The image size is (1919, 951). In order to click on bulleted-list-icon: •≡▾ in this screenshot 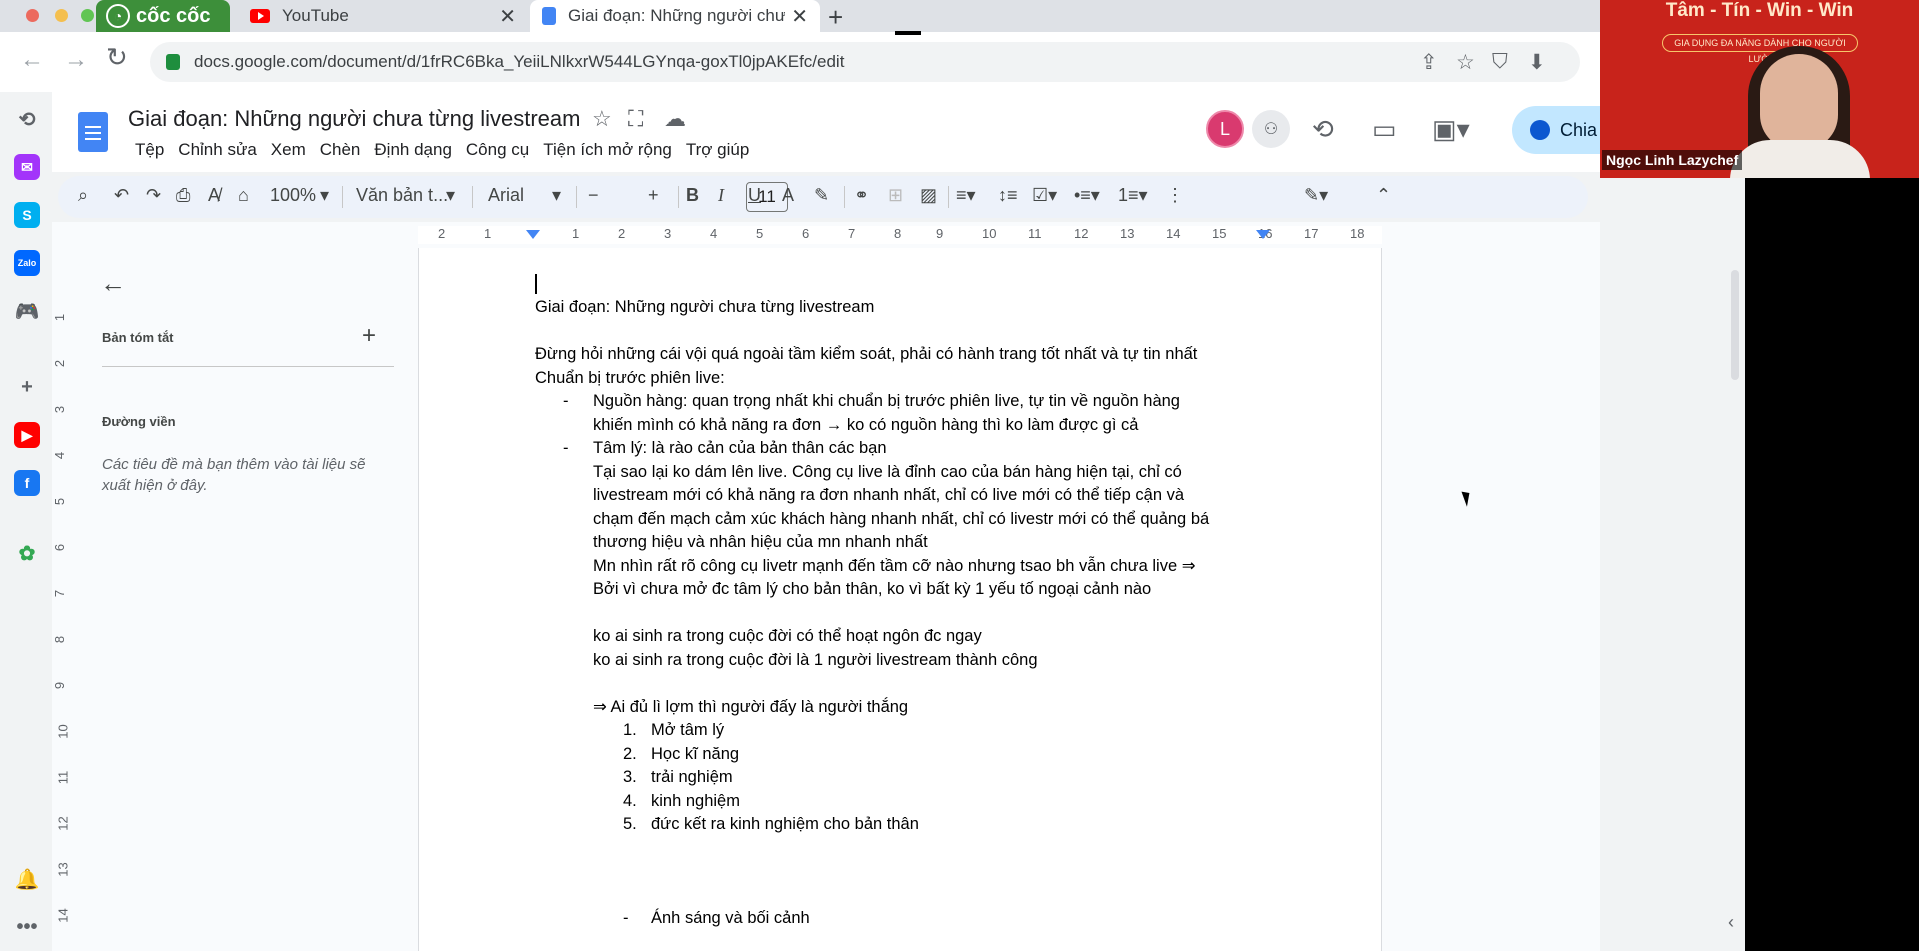, I will do `click(1087, 195)`.